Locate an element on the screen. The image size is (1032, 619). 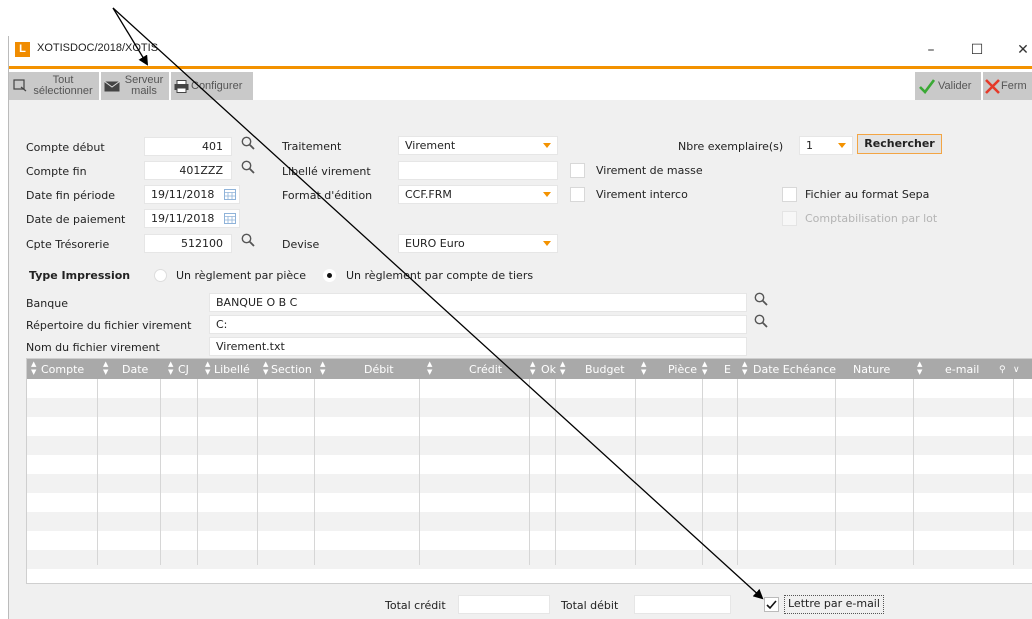
libelle-virement-input is located at coordinates (478, 170).